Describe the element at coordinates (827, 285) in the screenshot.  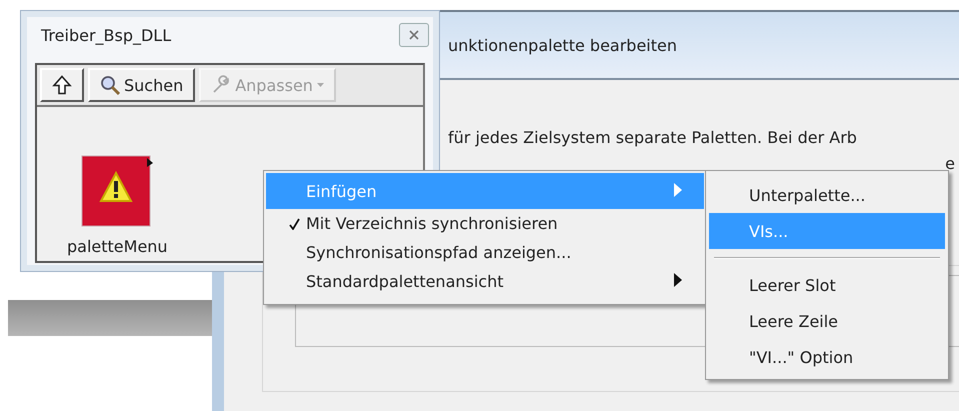
I see `menu-item: Leerer Slot` at that location.